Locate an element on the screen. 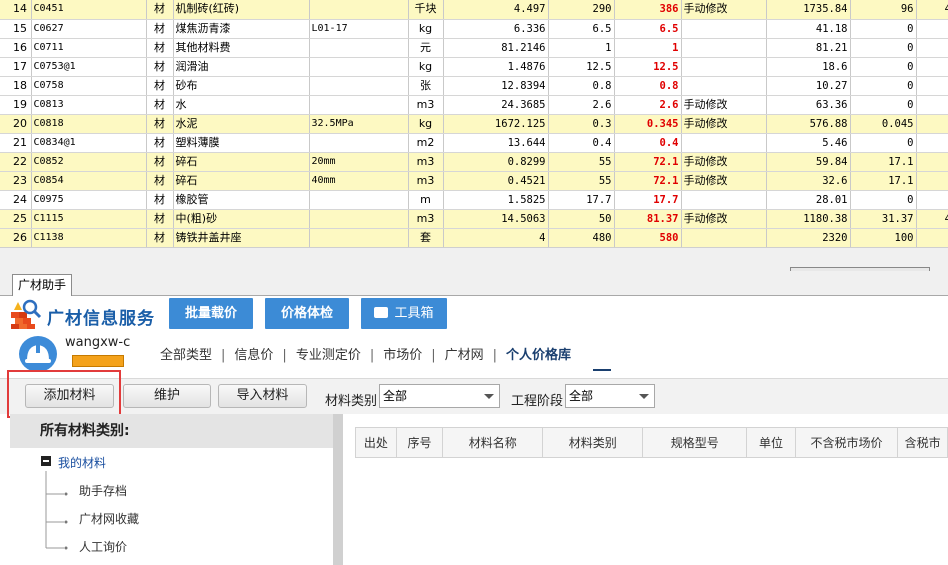  cell-name: 塑料薄膜 is located at coordinates (241, 143).